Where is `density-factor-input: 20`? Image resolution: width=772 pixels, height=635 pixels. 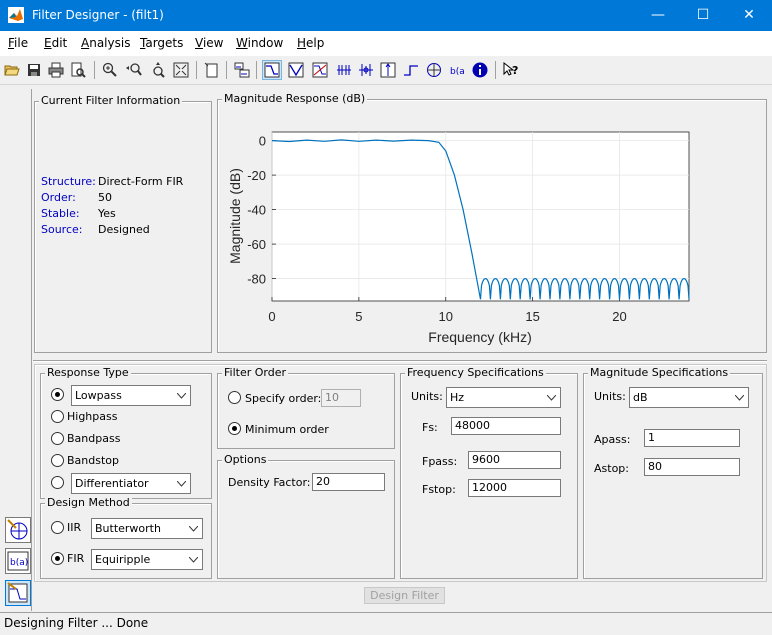
density-factor-input: 20 is located at coordinates (348, 482).